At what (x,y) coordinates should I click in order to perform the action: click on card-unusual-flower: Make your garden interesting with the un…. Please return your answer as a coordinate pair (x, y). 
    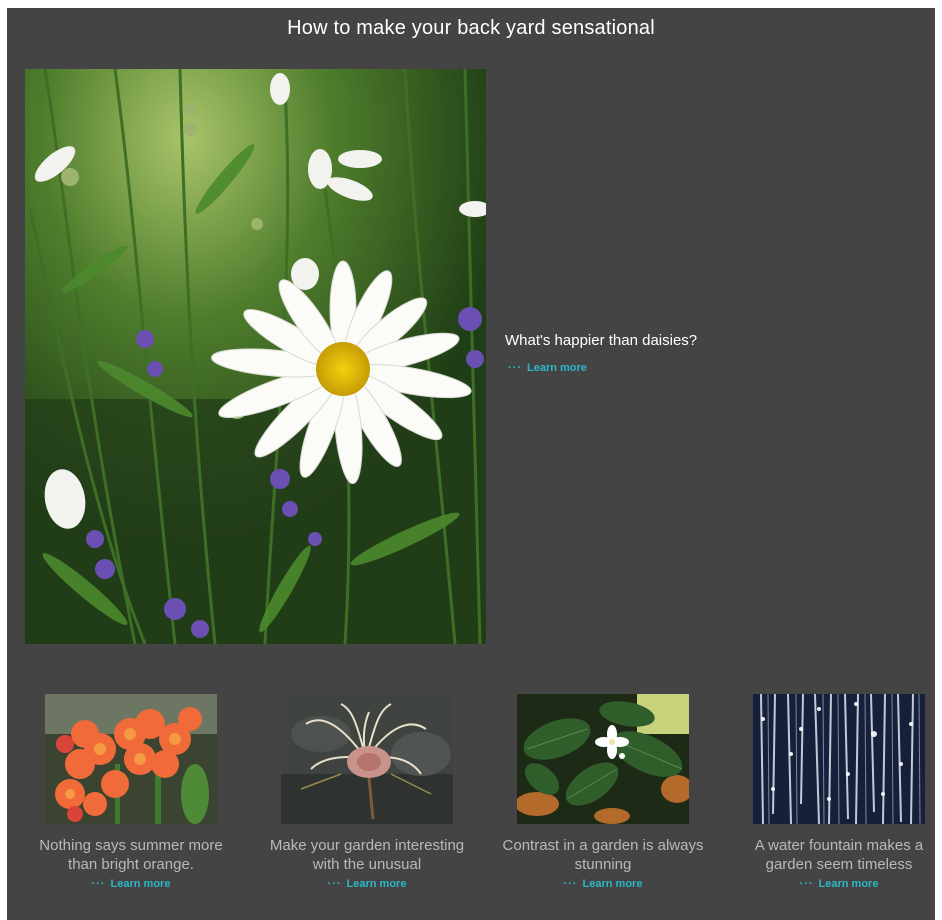
    Looking at the image, I should click on (367, 793).